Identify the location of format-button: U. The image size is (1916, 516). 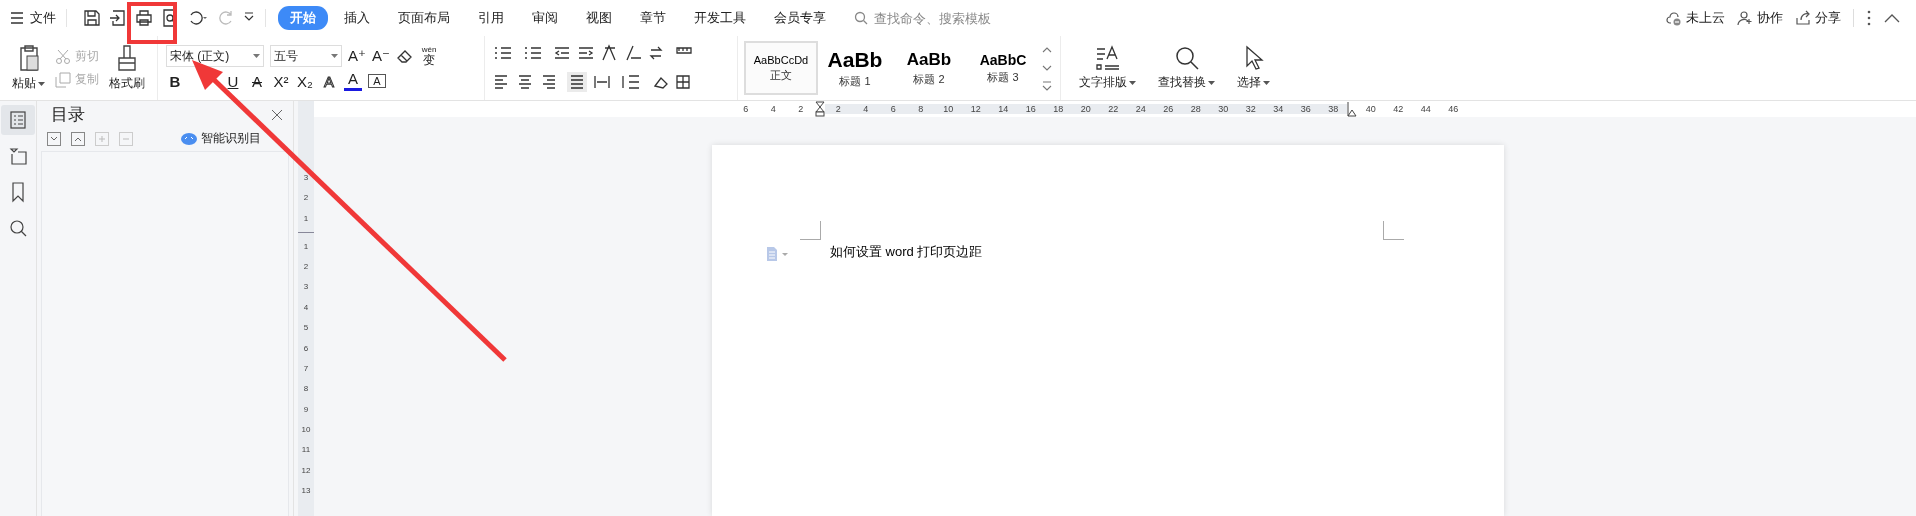
(233, 81).